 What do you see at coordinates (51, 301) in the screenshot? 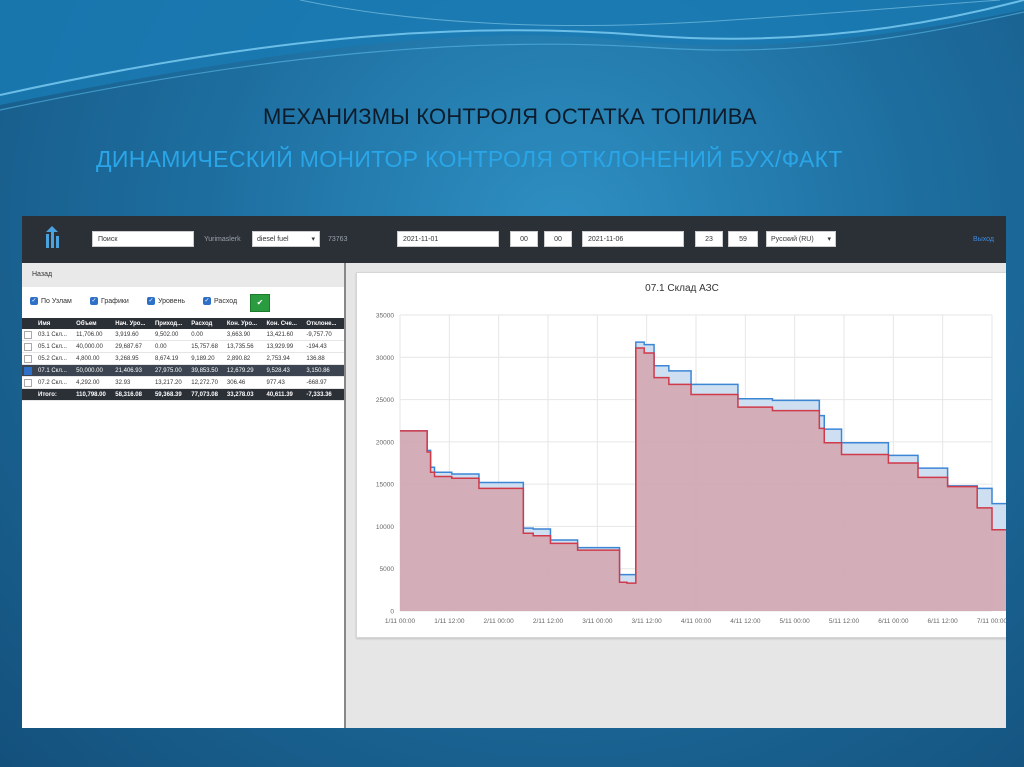
I see `checkbox-by-nodes: ✓ По Узлам` at bounding box center [51, 301].